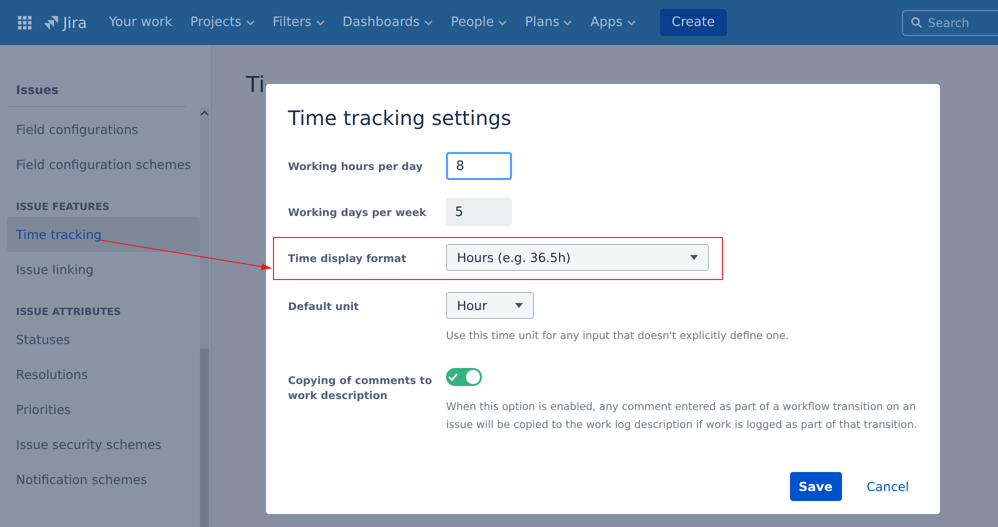  I want to click on page-title: Ti, so click(256, 85).